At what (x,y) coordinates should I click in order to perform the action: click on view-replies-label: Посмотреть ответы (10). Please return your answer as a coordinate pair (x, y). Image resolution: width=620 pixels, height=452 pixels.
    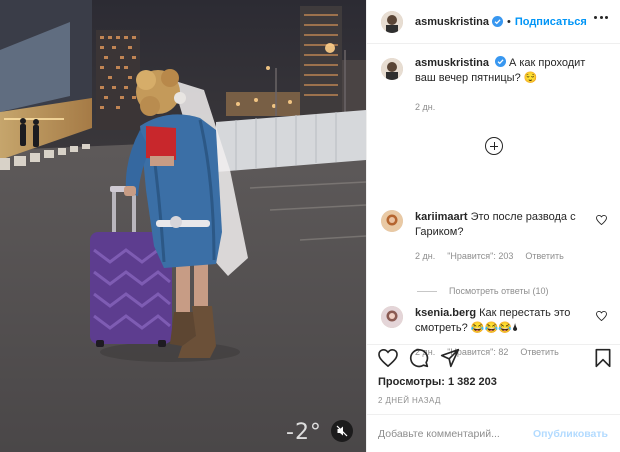
    Looking at the image, I should click on (499, 291).